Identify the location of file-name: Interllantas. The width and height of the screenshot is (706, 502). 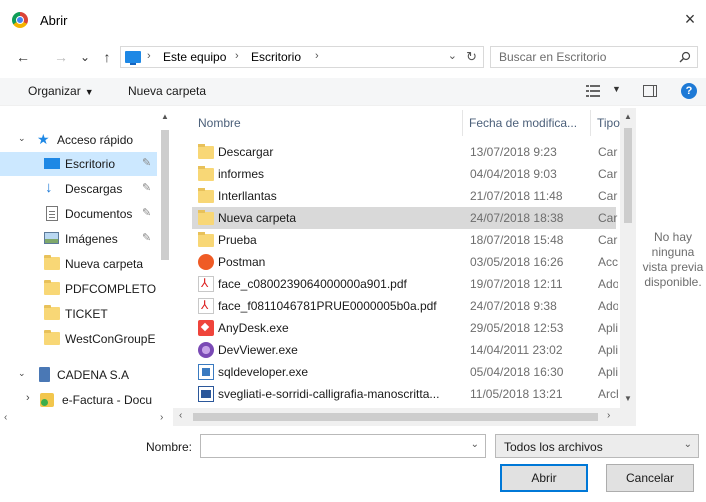
(247, 196).